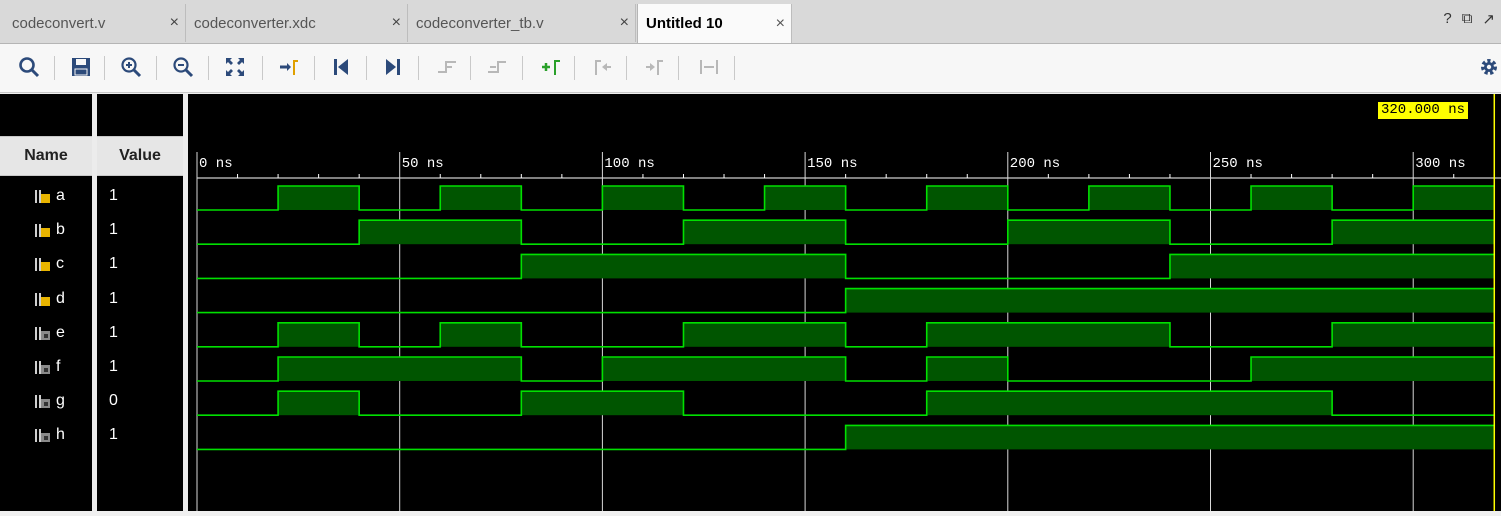 The height and width of the screenshot is (516, 1501). I want to click on help-icon: ?, so click(1447, 19).